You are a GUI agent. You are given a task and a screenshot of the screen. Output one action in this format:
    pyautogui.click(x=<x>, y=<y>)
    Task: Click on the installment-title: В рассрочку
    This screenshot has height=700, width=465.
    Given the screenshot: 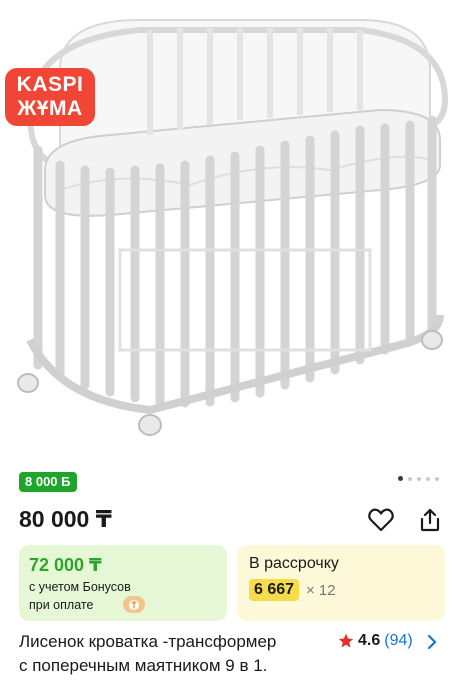 What is the action you would take?
    pyautogui.click(x=294, y=563)
    